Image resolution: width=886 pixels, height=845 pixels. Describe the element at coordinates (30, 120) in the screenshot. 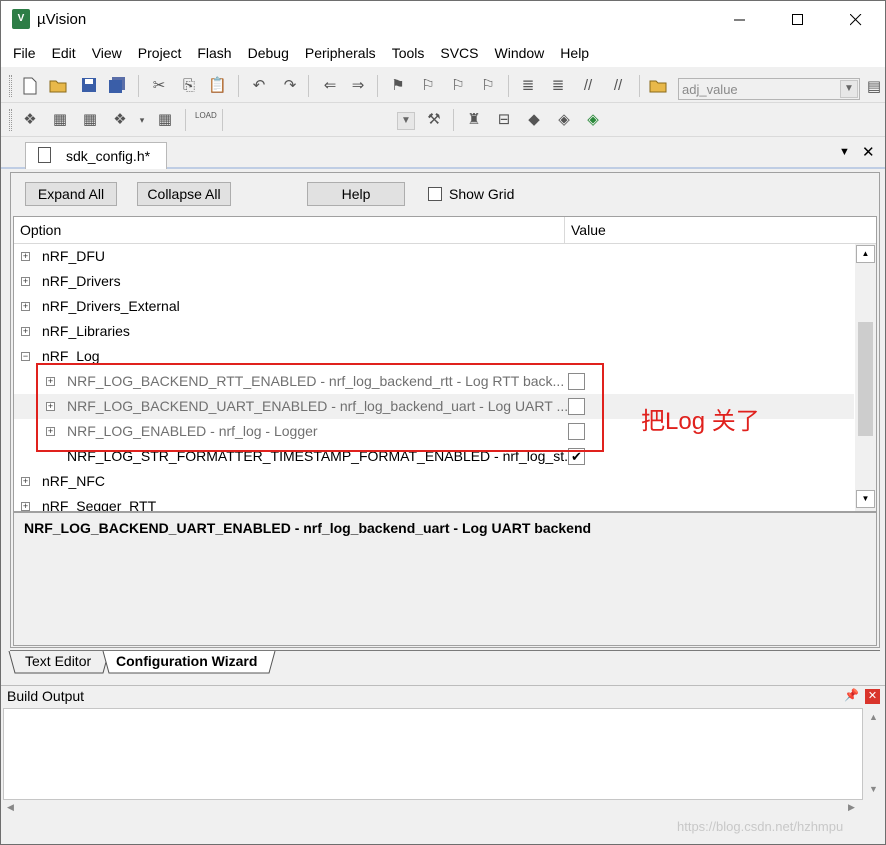

I see `translate-icon: ❖` at that location.